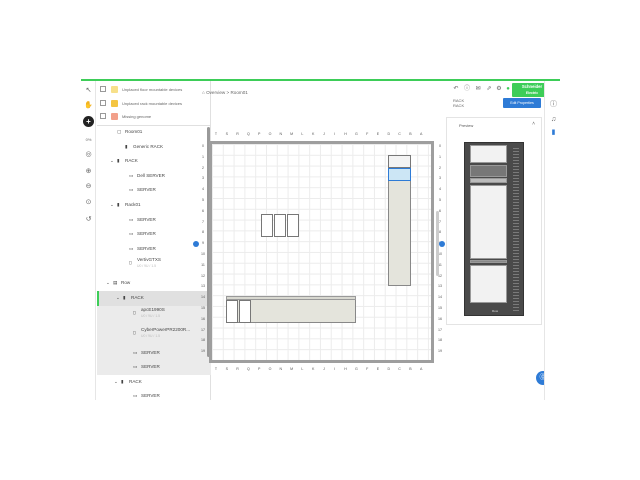  What do you see at coordinates (152, 89) in the screenshot?
I see `warning-label: Unplaced floor mountable devices` at bounding box center [152, 89].